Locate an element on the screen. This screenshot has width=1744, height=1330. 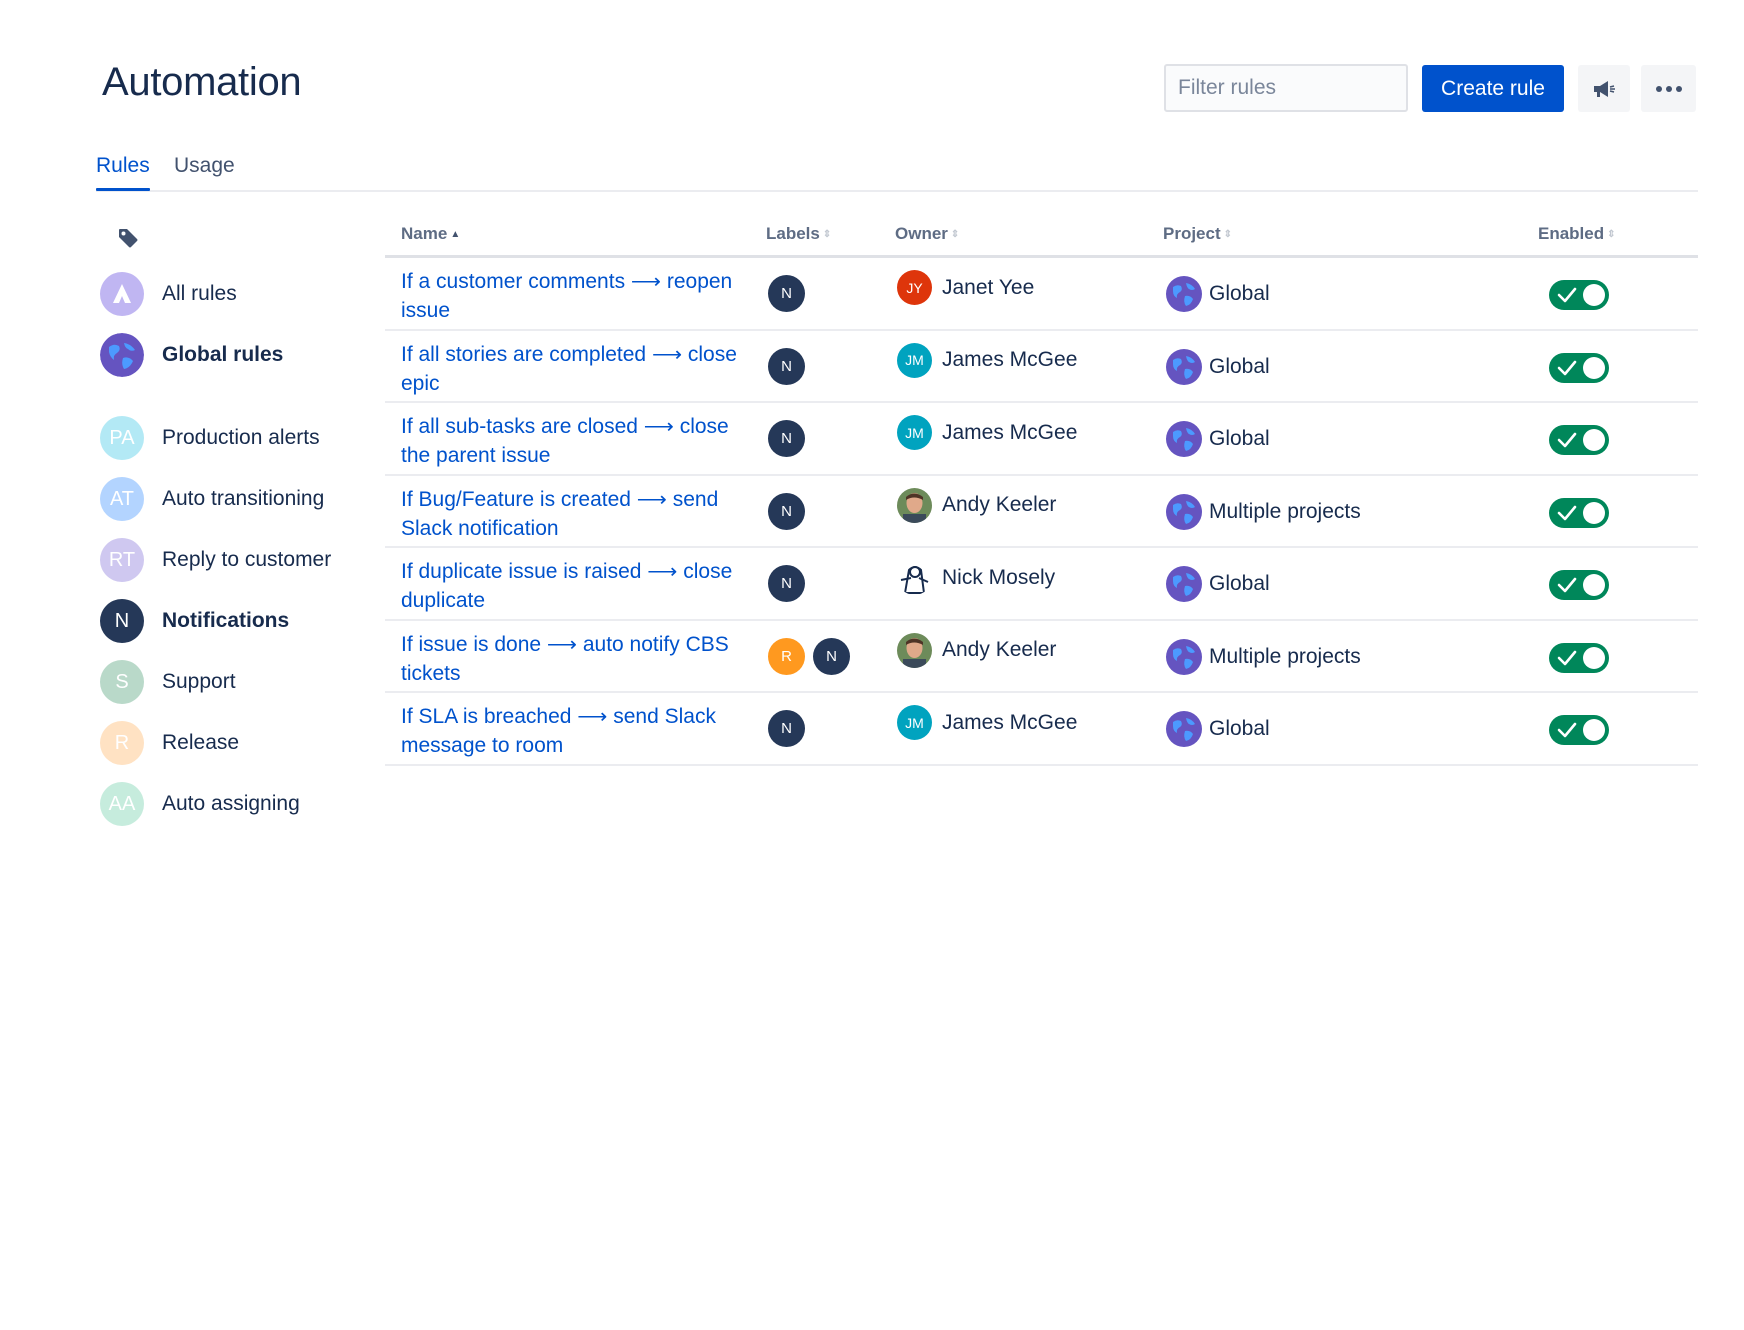
column-header-label: Project is located at coordinates (1192, 233).